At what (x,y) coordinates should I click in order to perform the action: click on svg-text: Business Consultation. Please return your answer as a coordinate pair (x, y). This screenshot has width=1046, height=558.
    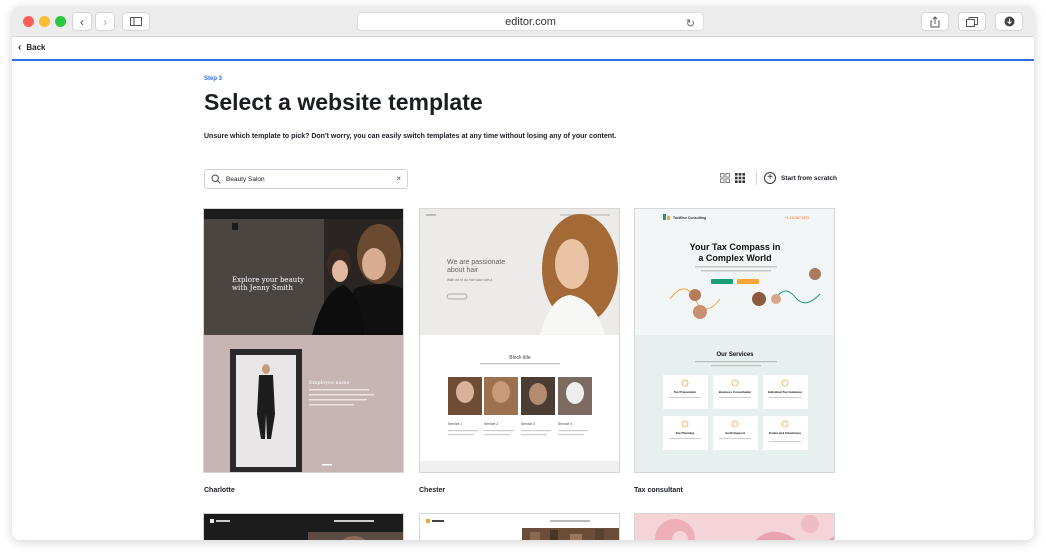
    Looking at the image, I should click on (735, 392).